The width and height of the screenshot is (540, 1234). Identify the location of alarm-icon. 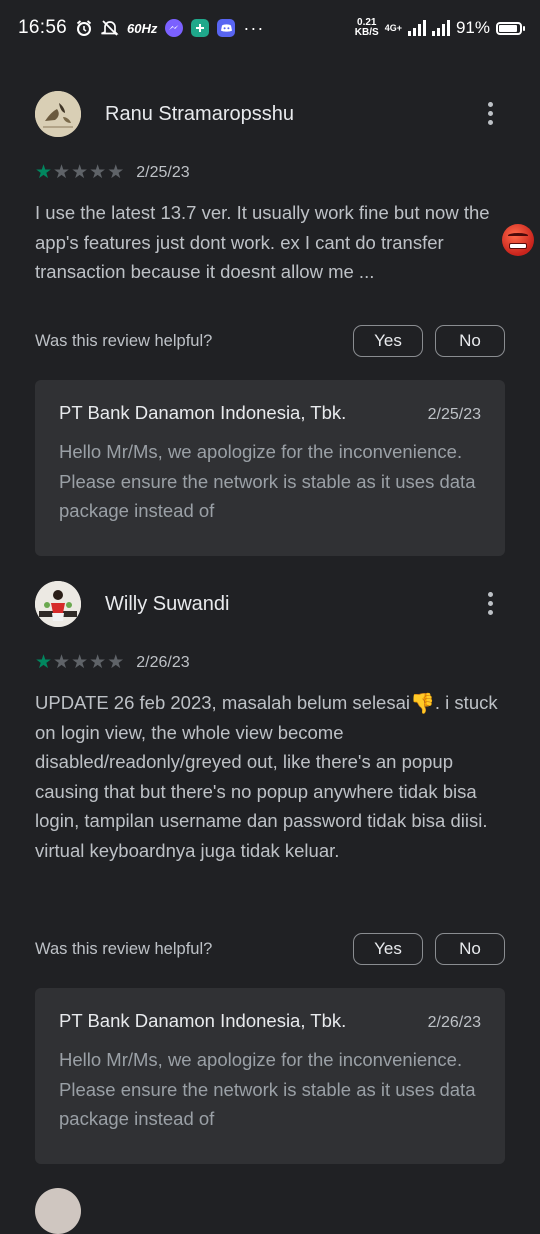
(84, 28).